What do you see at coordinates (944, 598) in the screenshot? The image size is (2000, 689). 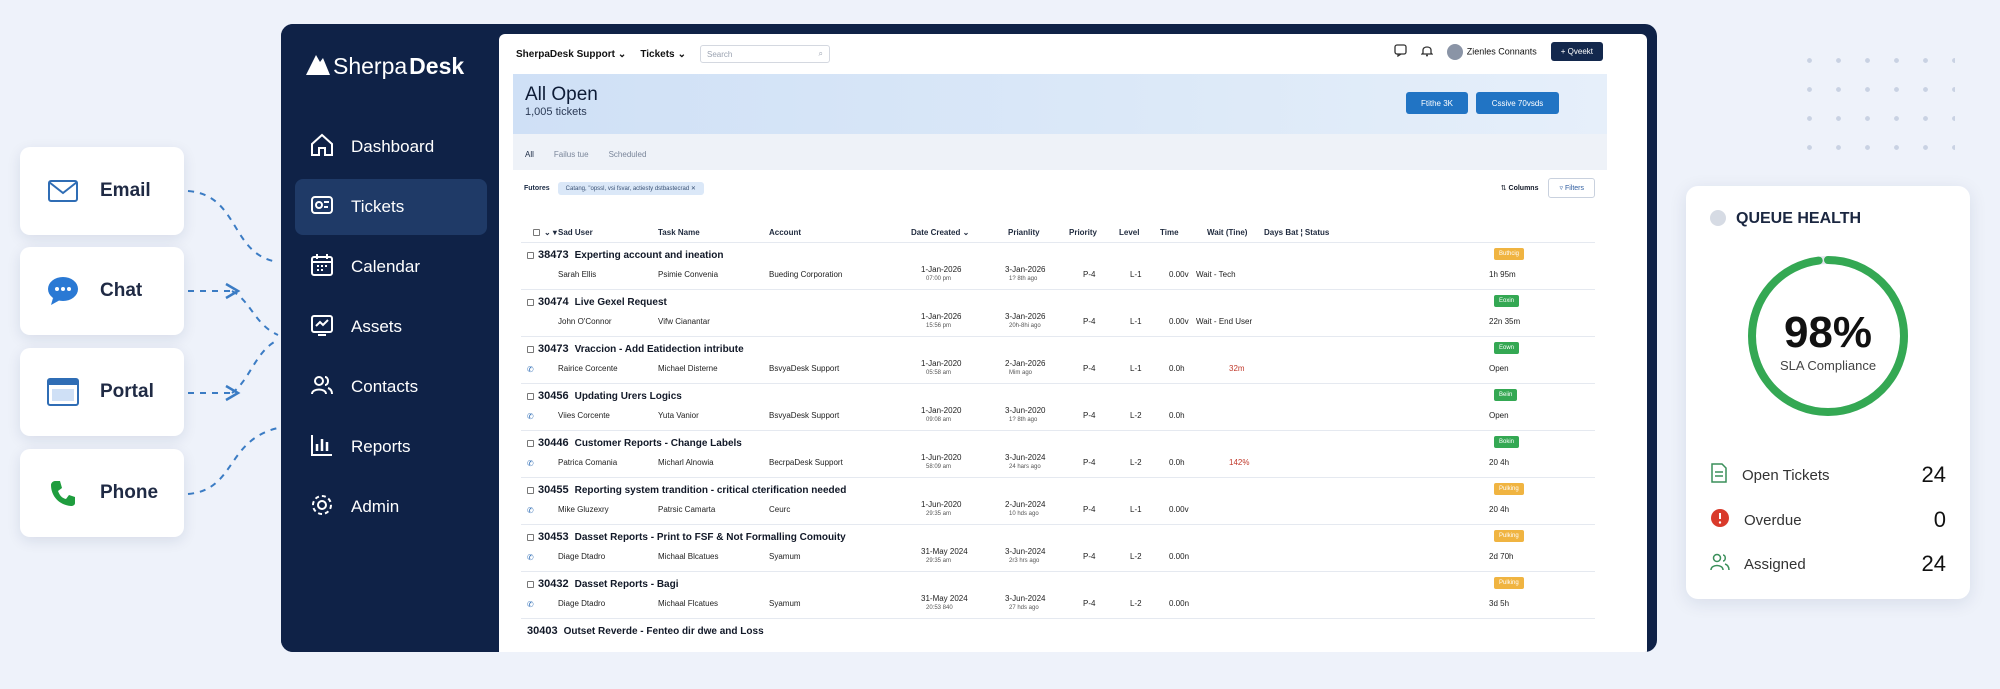 I see `date-created: 31-May 2024` at bounding box center [944, 598].